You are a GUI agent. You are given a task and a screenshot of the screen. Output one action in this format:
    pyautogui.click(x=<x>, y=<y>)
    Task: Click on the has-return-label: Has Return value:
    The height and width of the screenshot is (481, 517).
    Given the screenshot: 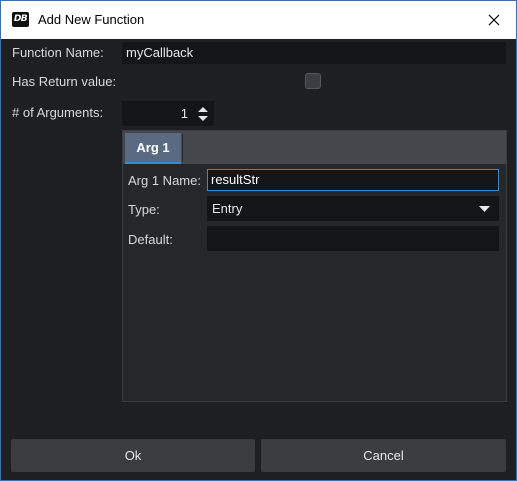 What is the action you would take?
    pyautogui.click(x=64, y=81)
    